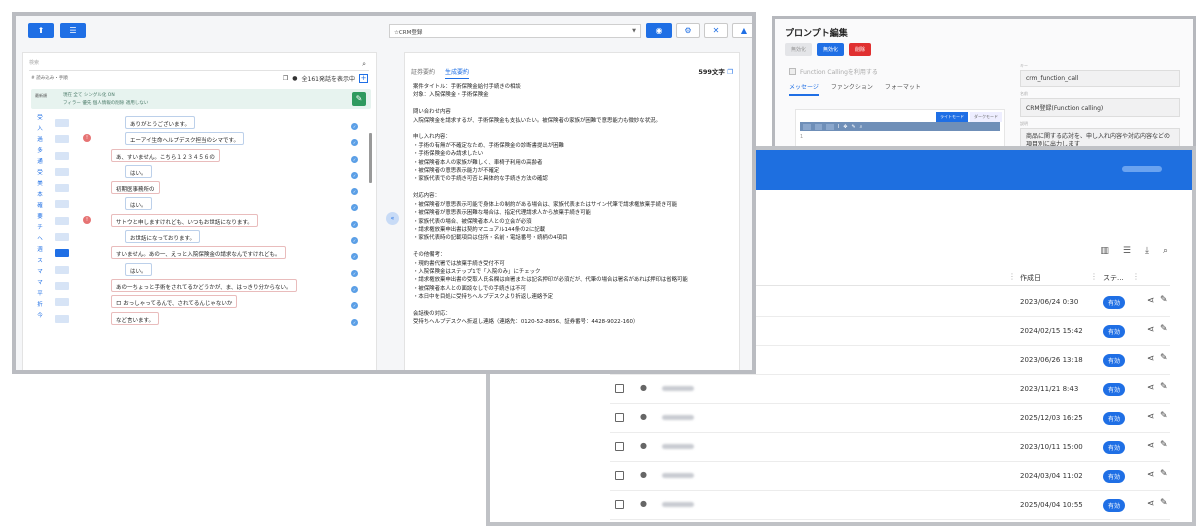  What do you see at coordinates (1104, 251) in the screenshot?
I see `columns-icon: ▥` at bounding box center [1104, 251].